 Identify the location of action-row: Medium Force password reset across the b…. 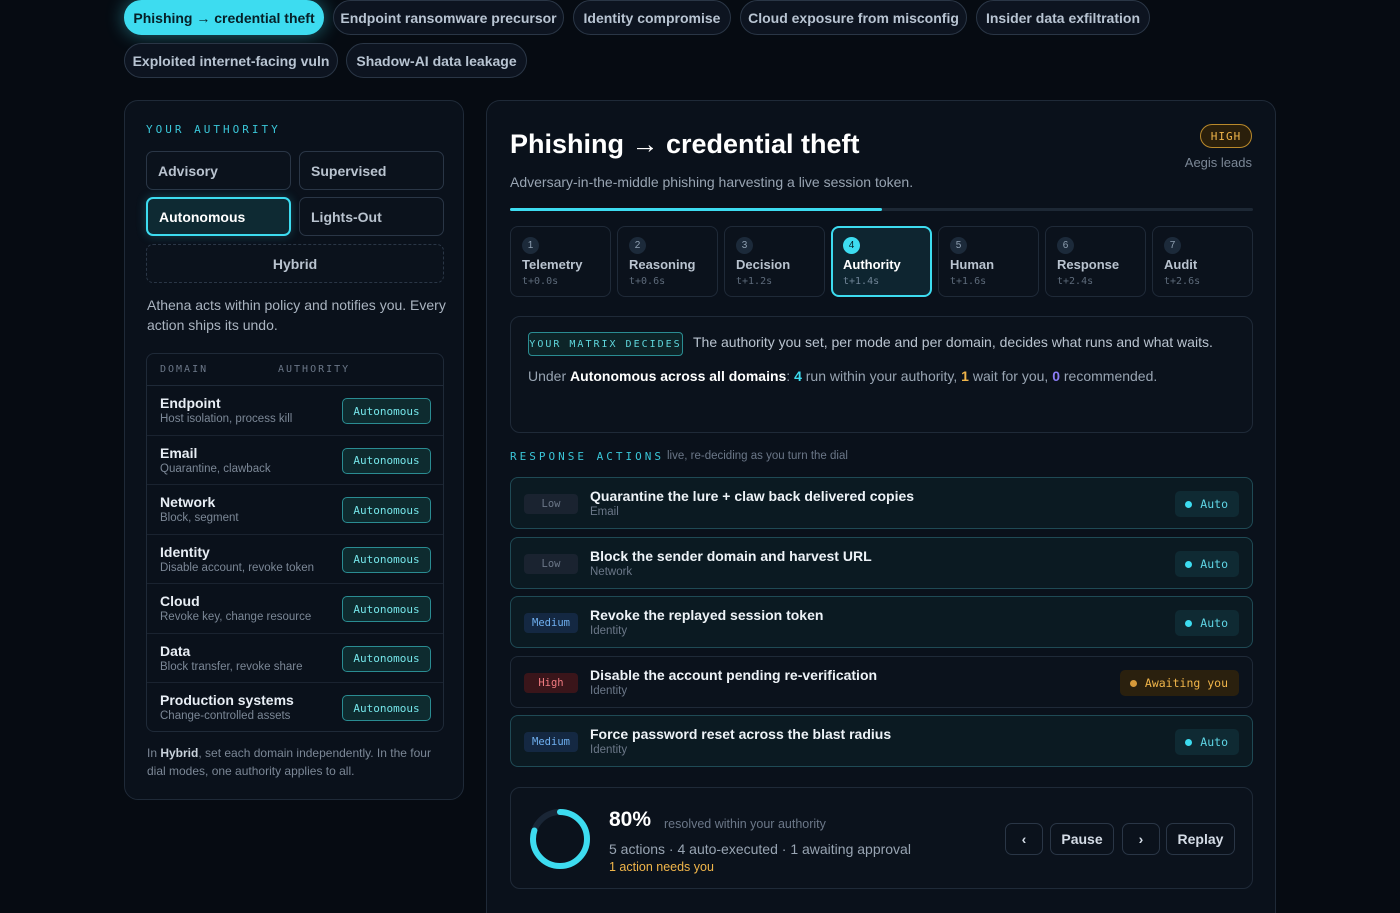
(881, 741).